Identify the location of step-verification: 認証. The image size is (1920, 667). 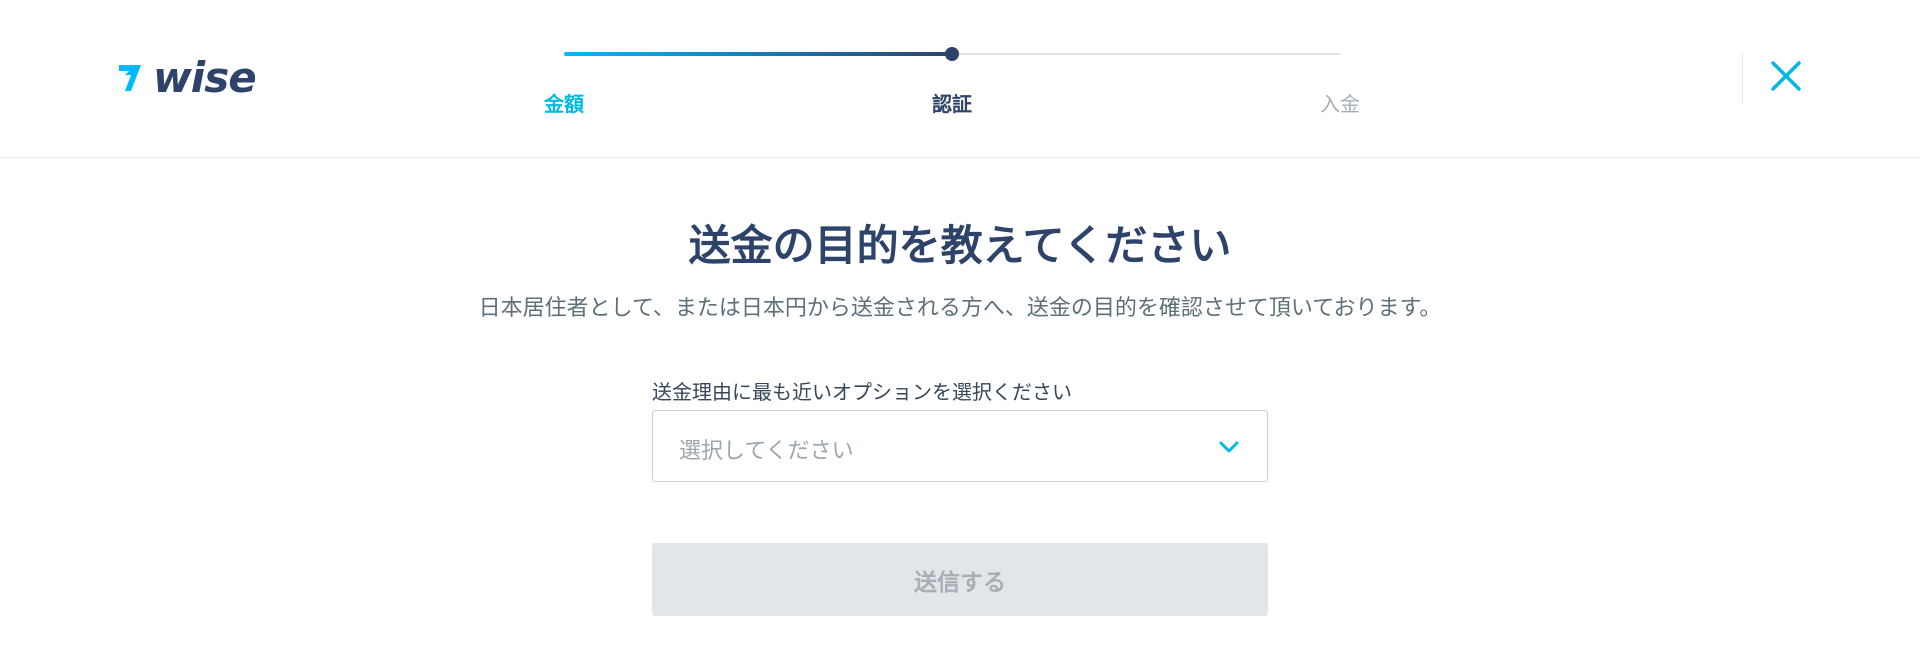
(952, 104).